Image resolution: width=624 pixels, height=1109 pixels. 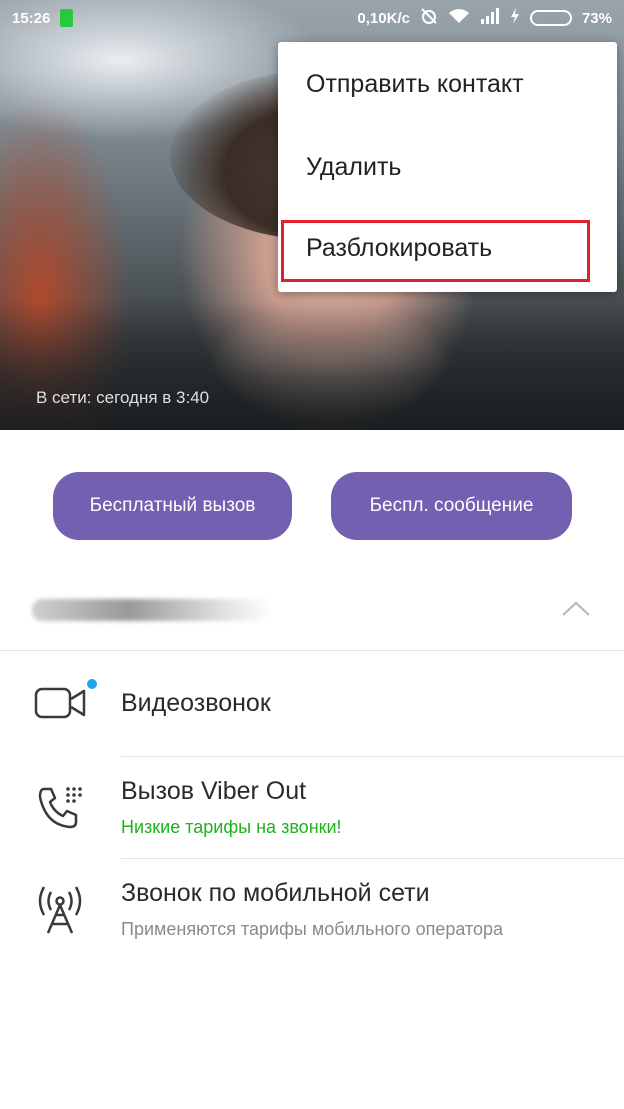 What do you see at coordinates (312, 18) in the screenshot?
I see `status-bar: 15:26 0,10K/c 73%` at bounding box center [312, 18].